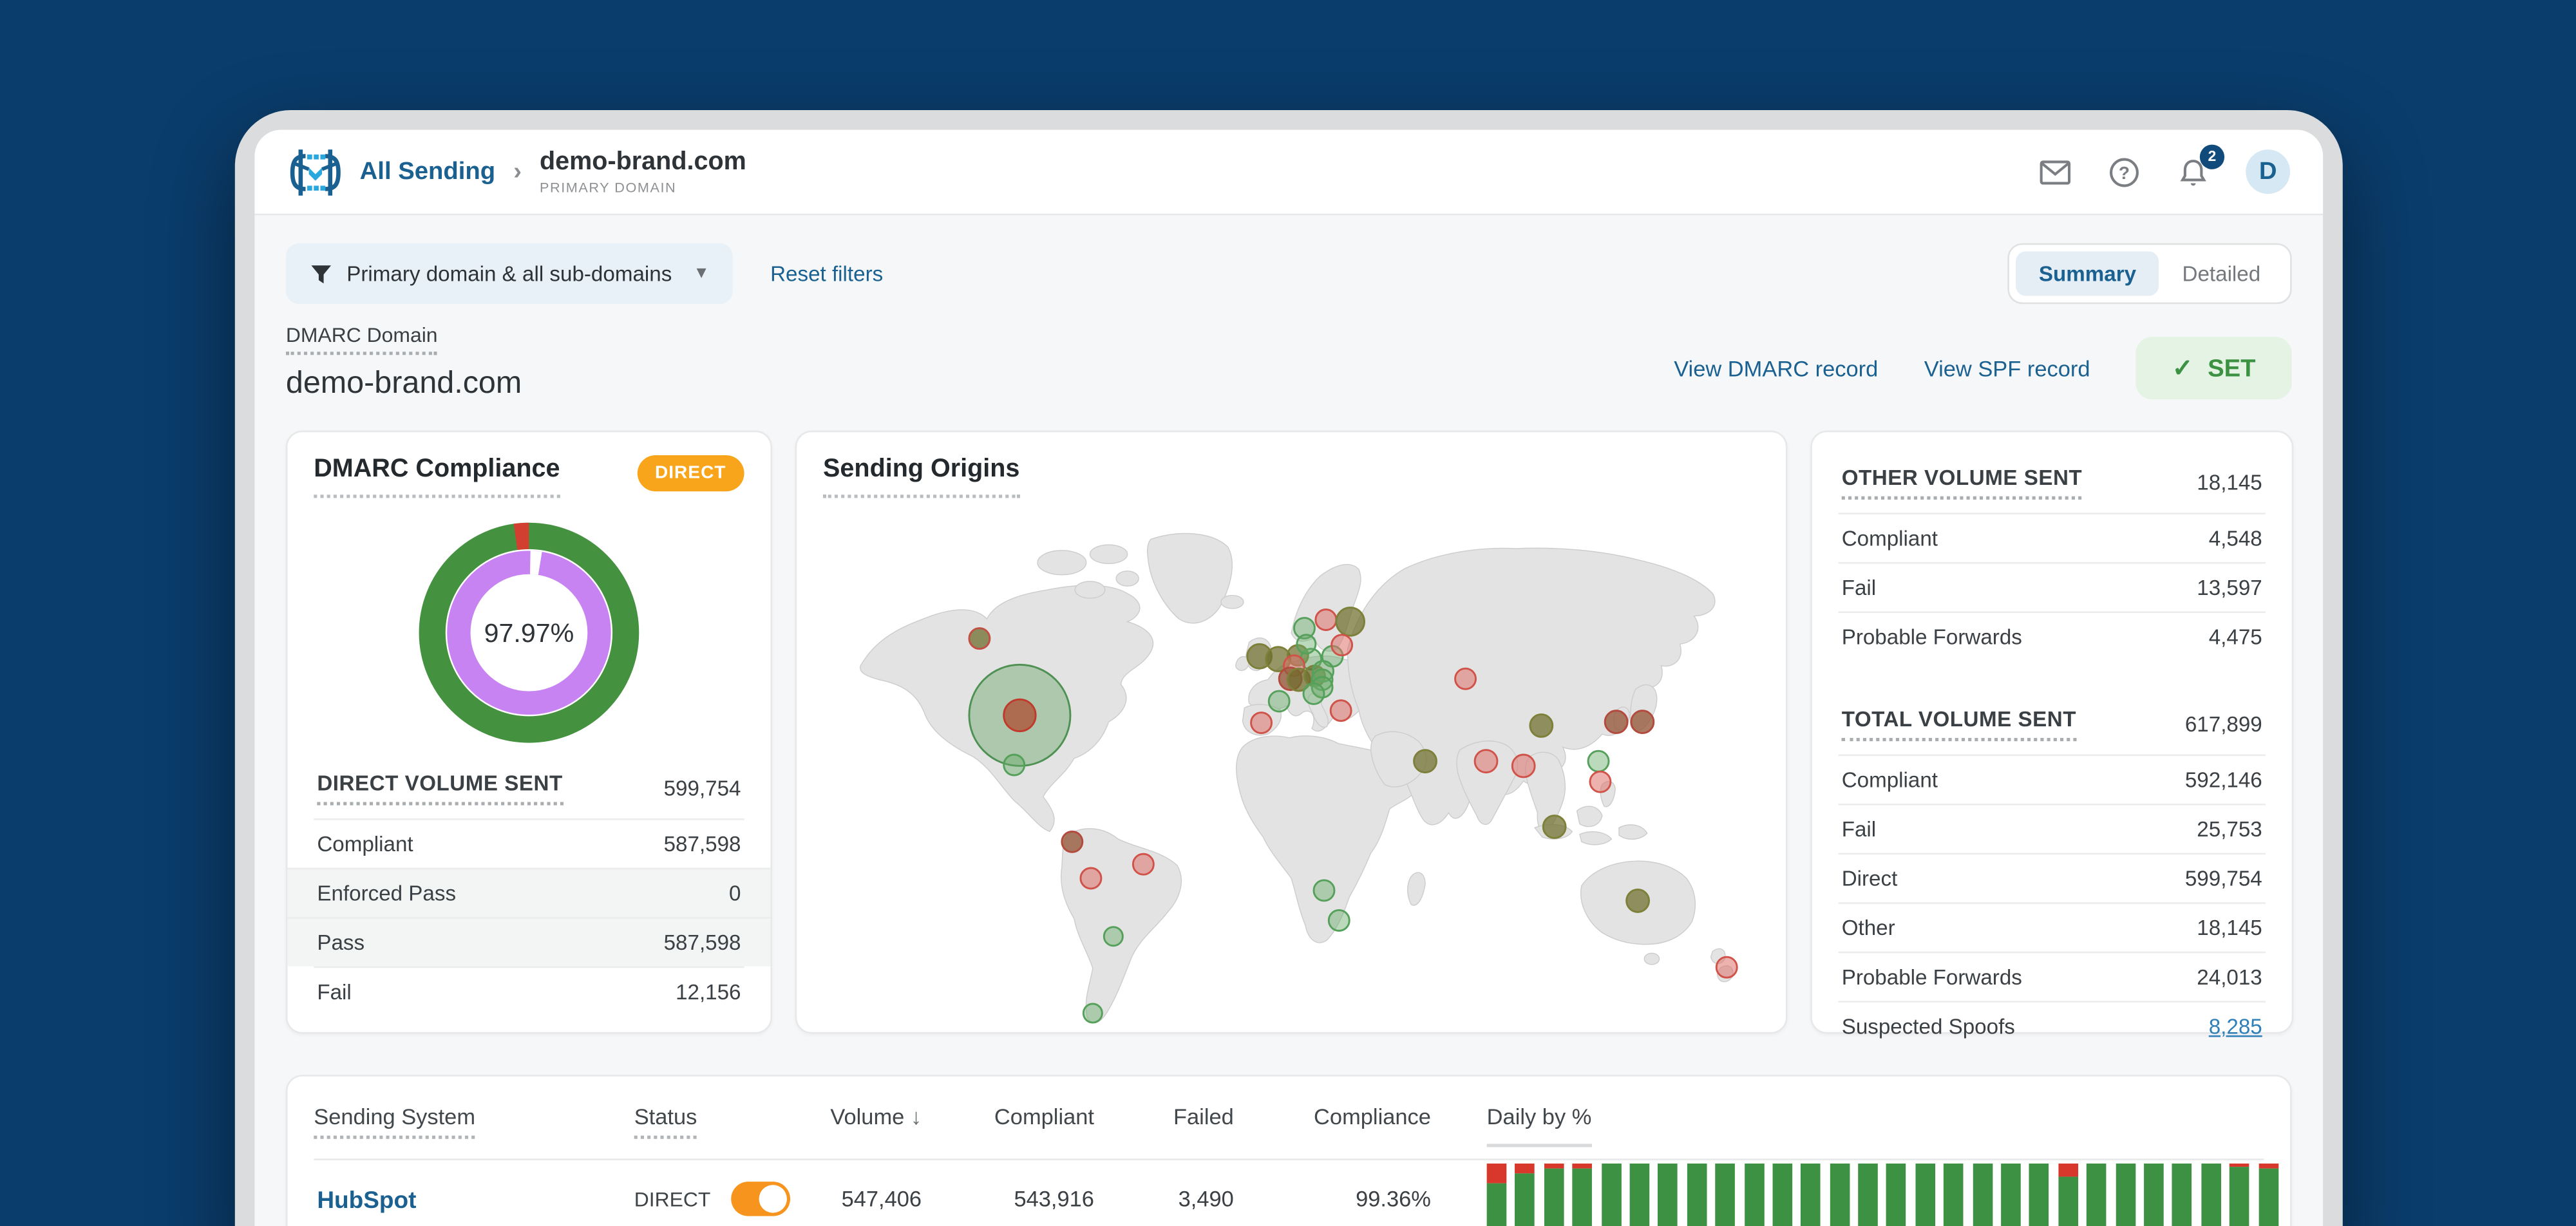  I want to click on user-avatar: D, so click(2268, 171).